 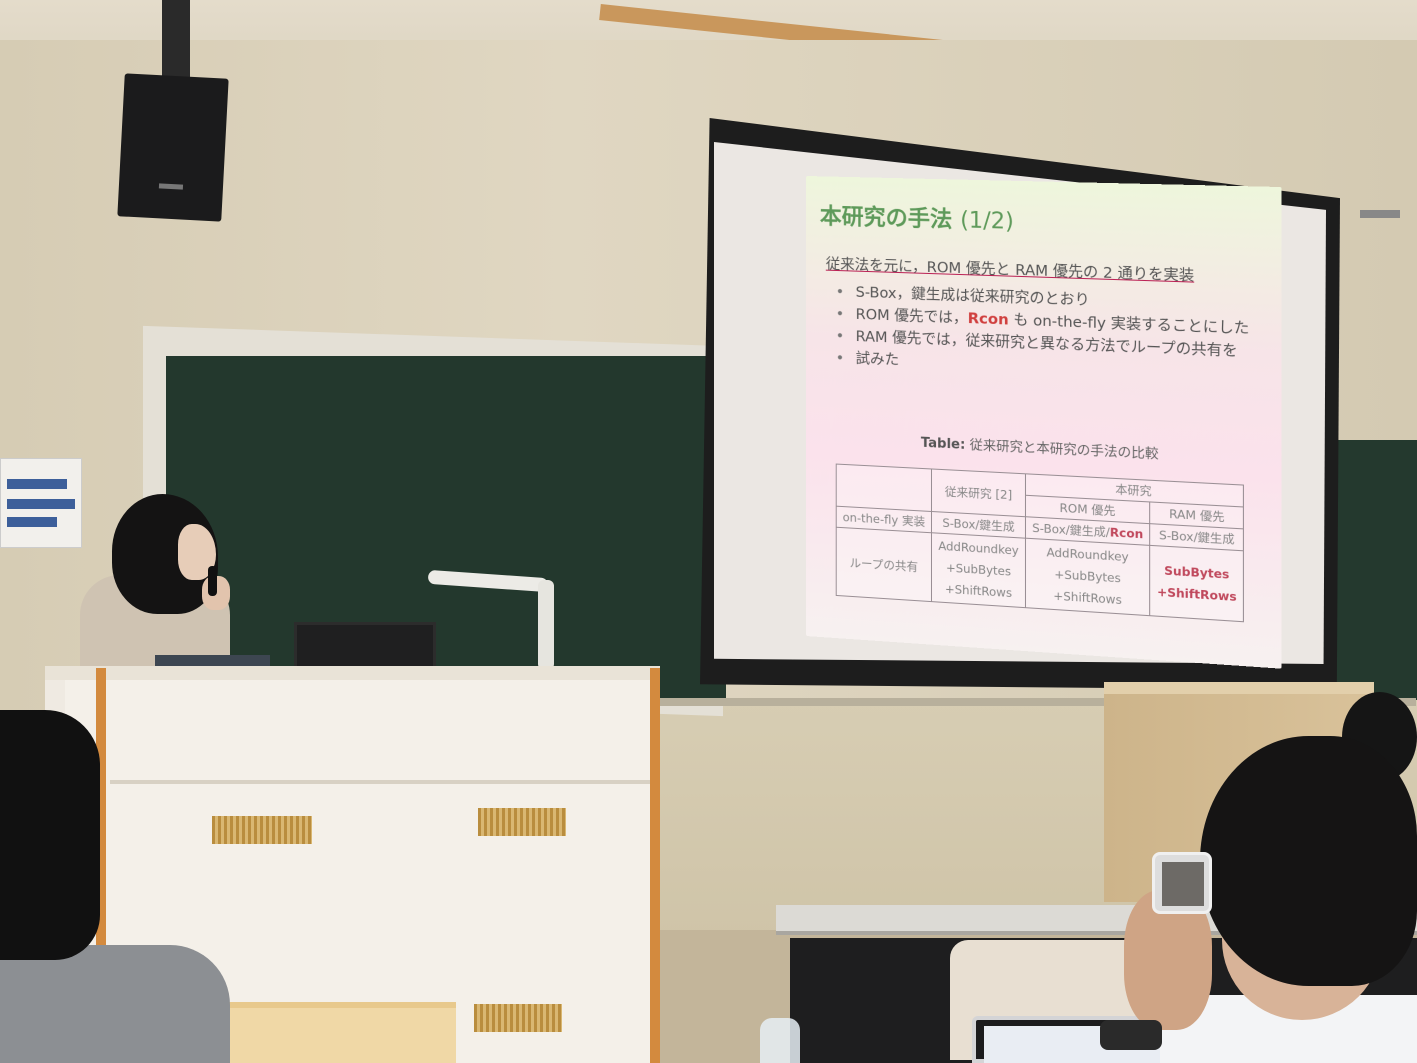 I want to click on slide-title-main: 本研究の手法, so click(x=886, y=219).